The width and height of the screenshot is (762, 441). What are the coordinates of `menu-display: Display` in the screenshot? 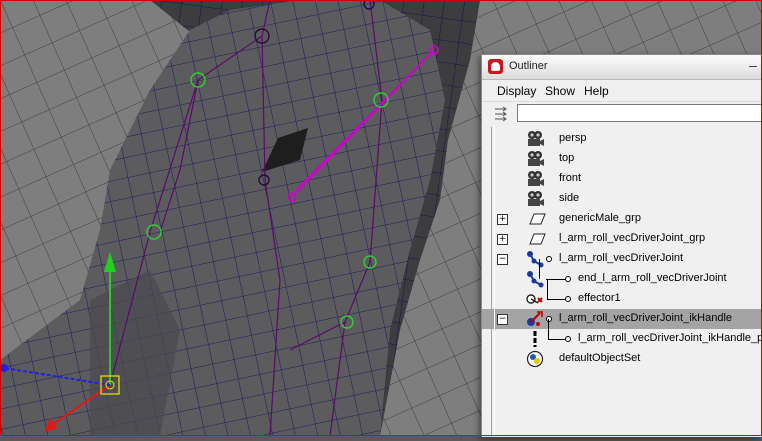 It's located at (516, 91).